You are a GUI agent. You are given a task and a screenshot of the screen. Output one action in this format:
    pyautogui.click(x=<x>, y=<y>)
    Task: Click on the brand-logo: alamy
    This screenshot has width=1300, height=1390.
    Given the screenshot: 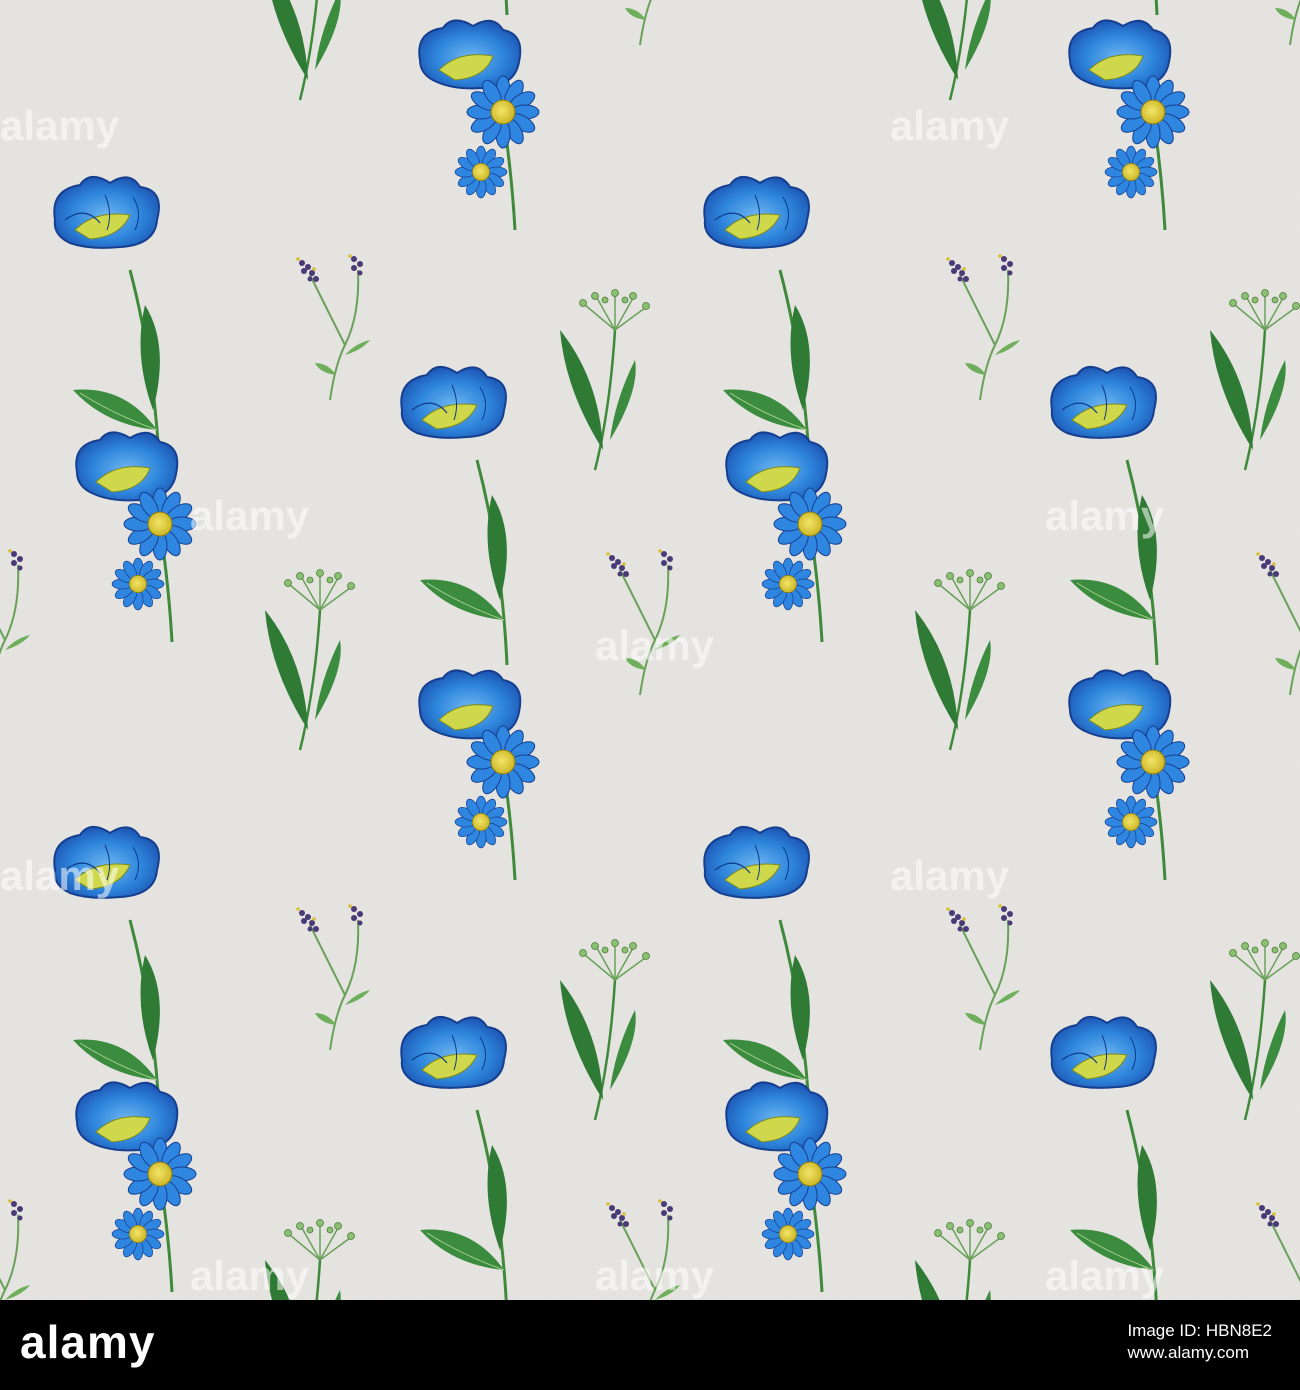 What is the action you would take?
    pyautogui.click(x=87, y=1342)
    